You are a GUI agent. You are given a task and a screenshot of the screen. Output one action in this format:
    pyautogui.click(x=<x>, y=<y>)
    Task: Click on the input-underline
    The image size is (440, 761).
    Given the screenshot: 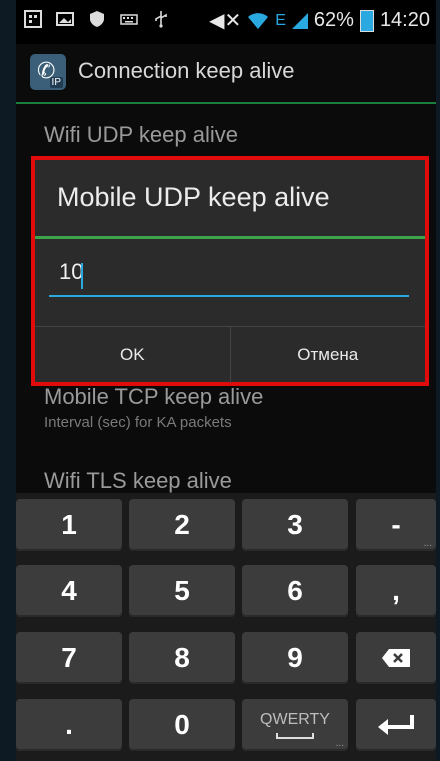 What is the action you would take?
    pyautogui.click(x=229, y=296)
    